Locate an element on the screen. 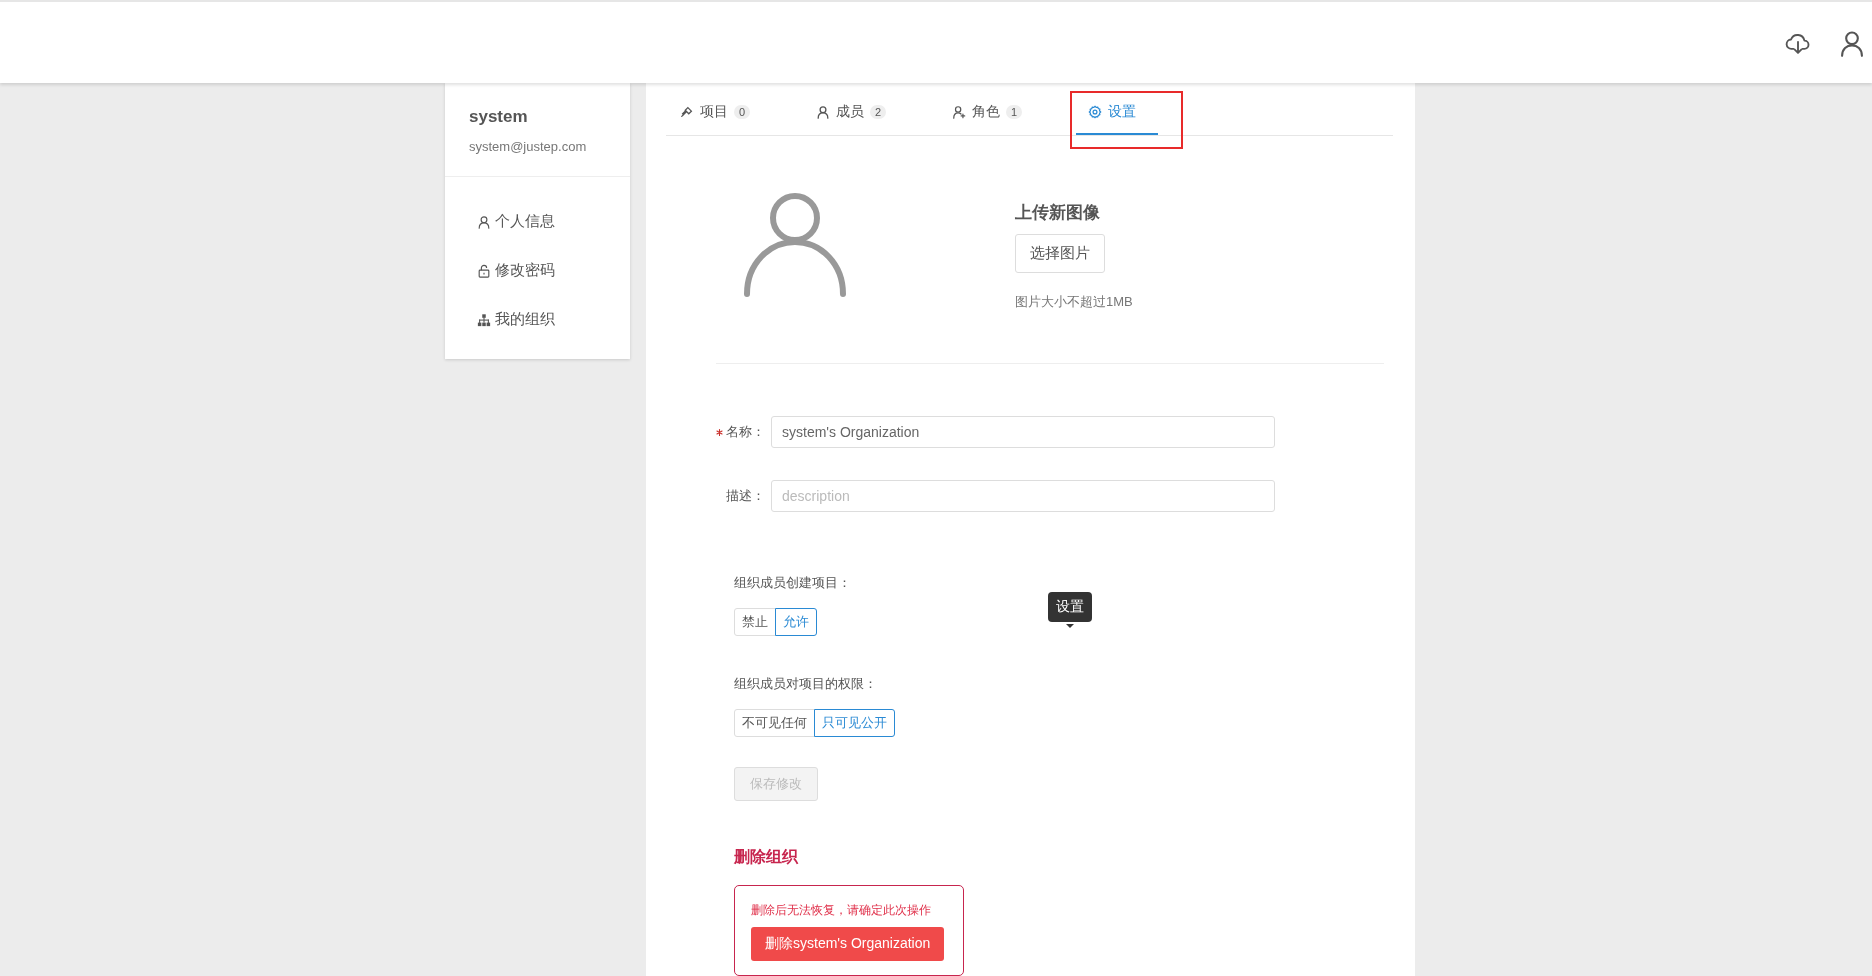  sitemap-icon is located at coordinates (484, 319).